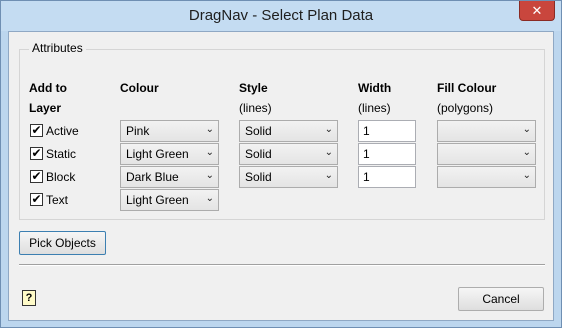  Describe the element at coordinates (366, 131) in the screenshot. I see `active-width-value: 1` at that location.